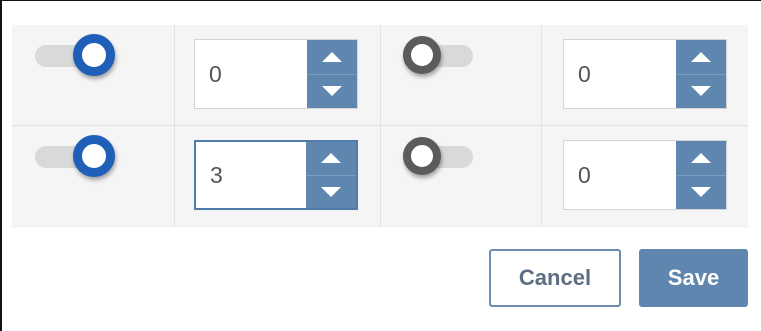  I want to click on row-2-number-input-b: 0, so click(645, 175).